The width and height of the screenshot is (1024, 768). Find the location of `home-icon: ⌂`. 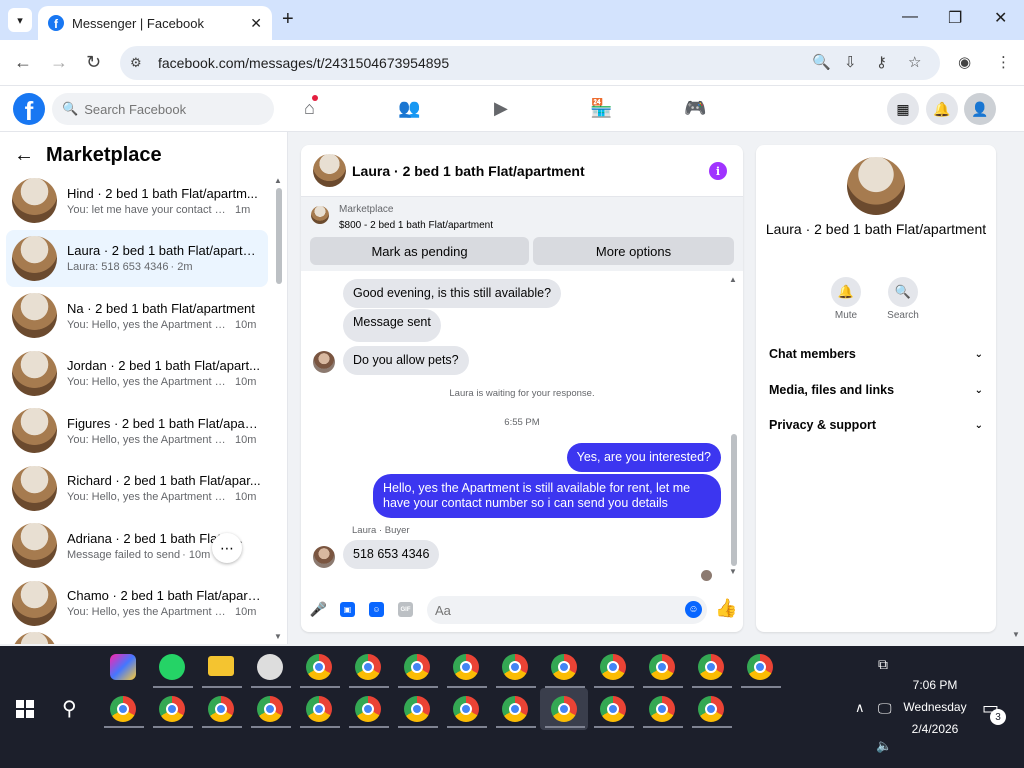

home-icon: ⌂ is located at coordinates (311, 107).